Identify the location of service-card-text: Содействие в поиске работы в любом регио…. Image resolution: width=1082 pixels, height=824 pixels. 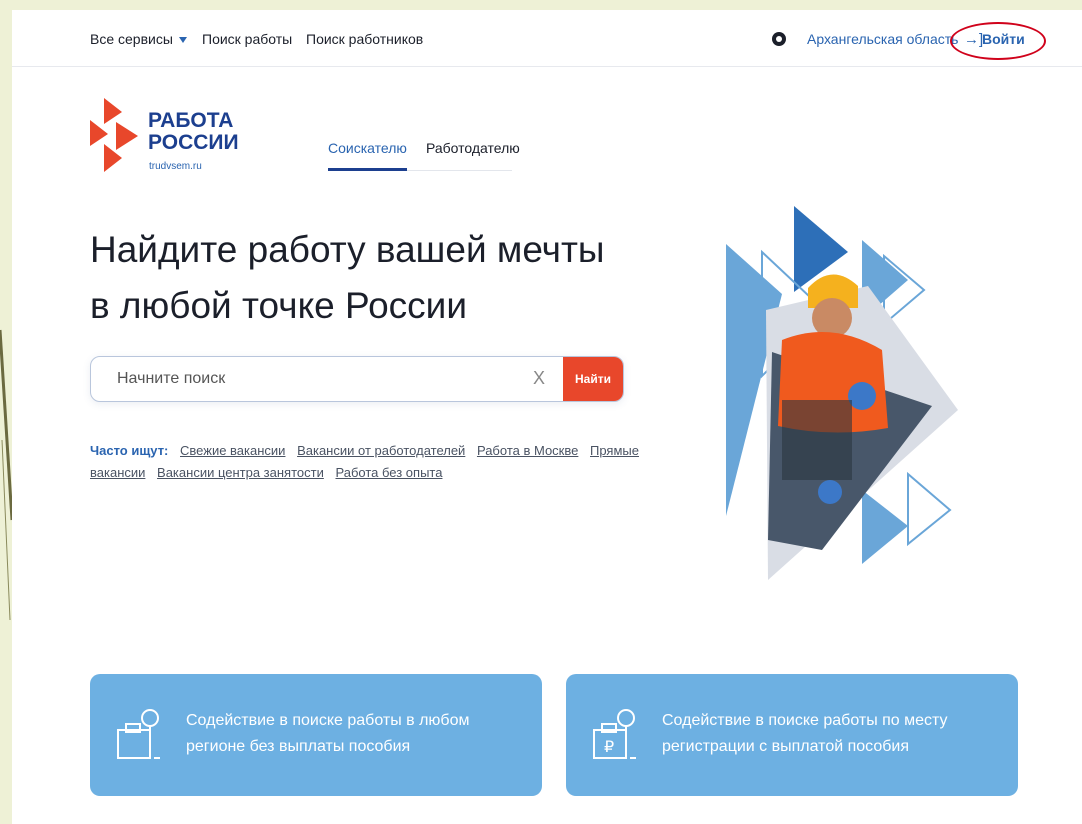
(328, 733).